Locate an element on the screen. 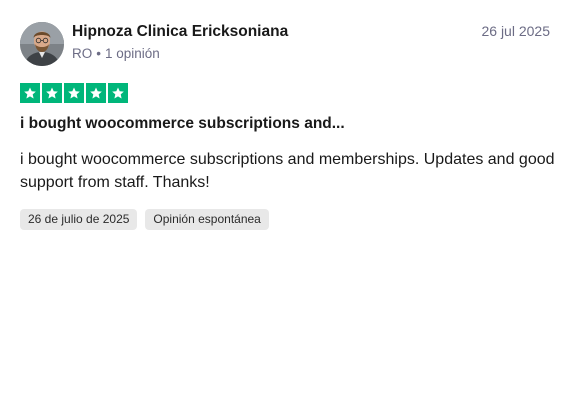 The image size is (580, 410). user-photo-avatar-icon is located at coordinates (42, 44).